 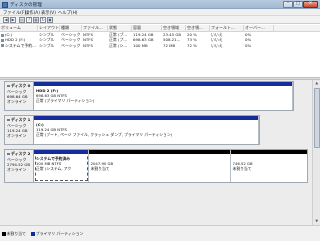 What do you see at coordinates (21, 119) in the screenshot?
I see `disk-name: ディスク 1` at bounding box center [21, 119].